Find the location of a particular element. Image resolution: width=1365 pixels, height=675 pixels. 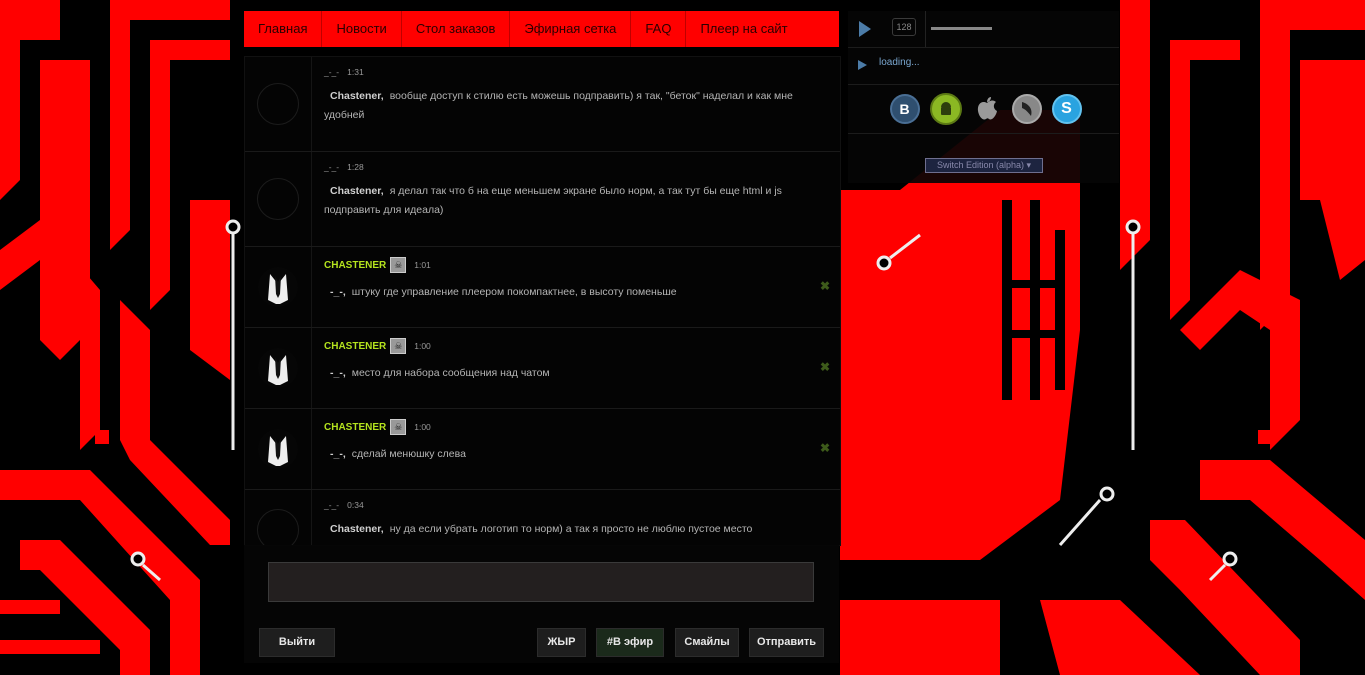

skype-icon: S is located at coordinates (1066, 109).